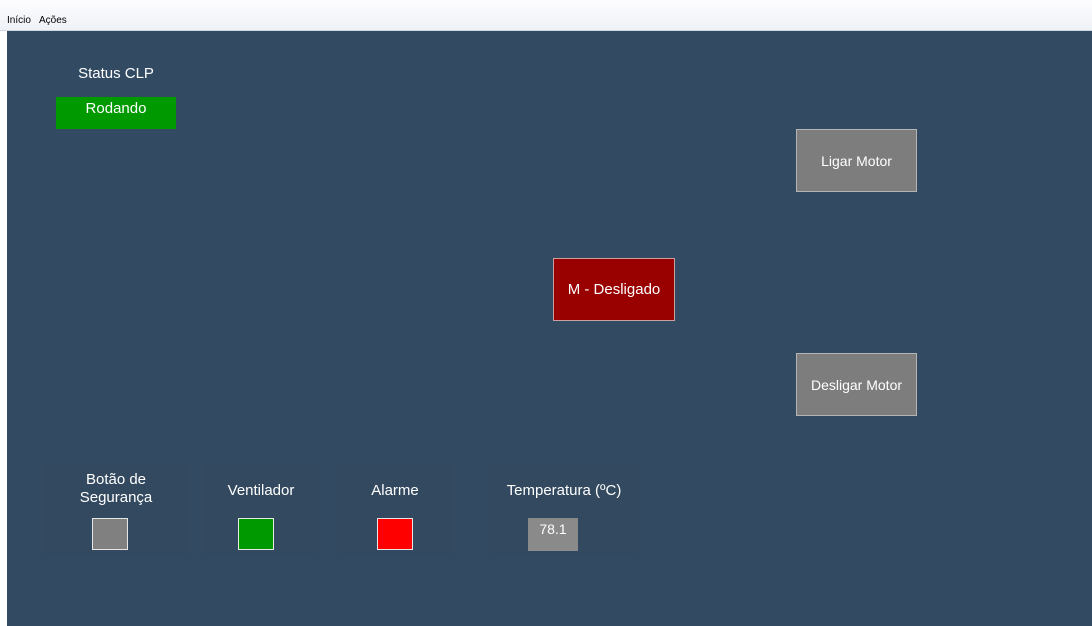  What do you see at coordinates (116, 479) in the screenshot?
I see `botao-seguranca-label-line1: Botão de` at bounding box center [116, 479].